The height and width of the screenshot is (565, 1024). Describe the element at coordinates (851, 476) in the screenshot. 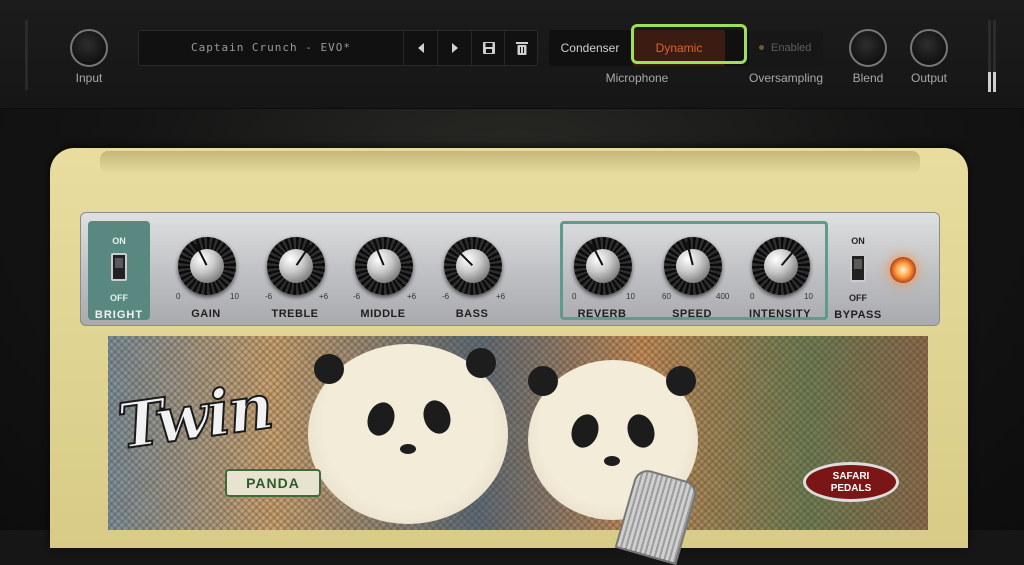

I see `brand-line-1: SAFARI` at that location.